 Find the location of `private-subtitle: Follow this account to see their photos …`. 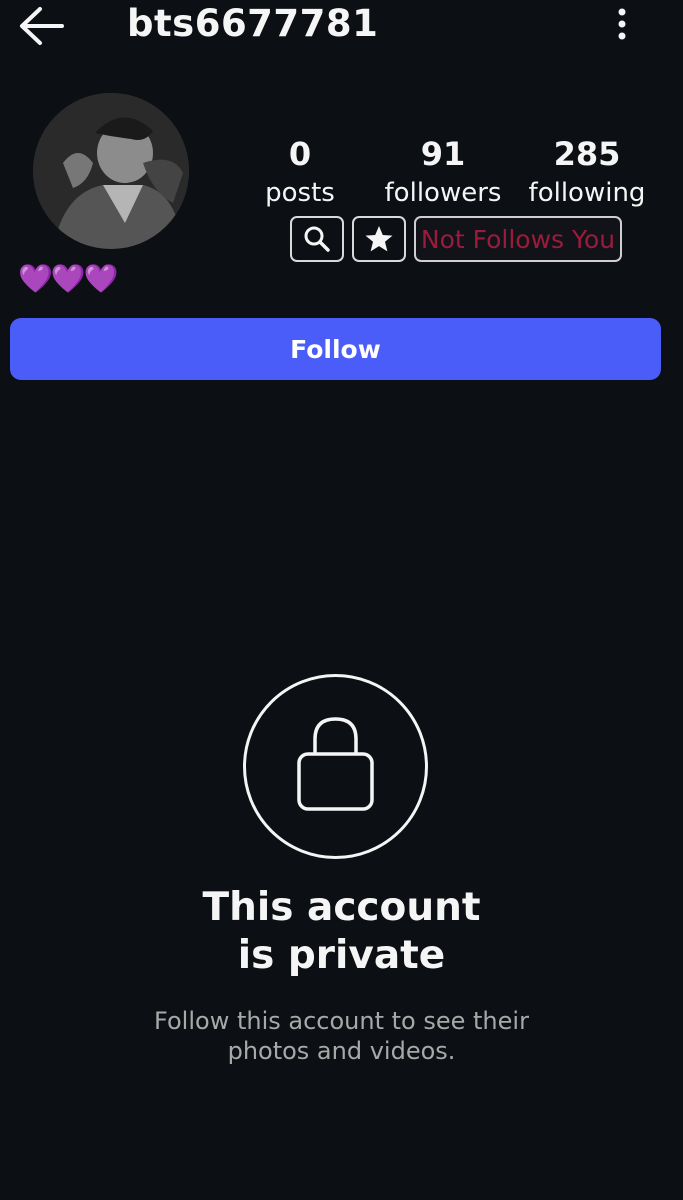

private-subtitle: Follow this account to see their photos … is located at coordinates (341, 1036).